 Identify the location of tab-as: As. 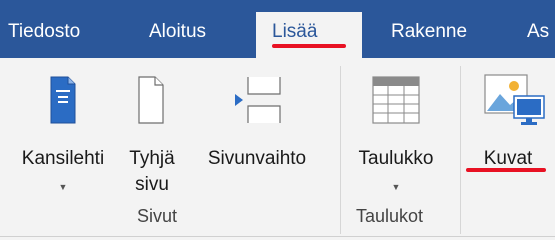
(538, 39).